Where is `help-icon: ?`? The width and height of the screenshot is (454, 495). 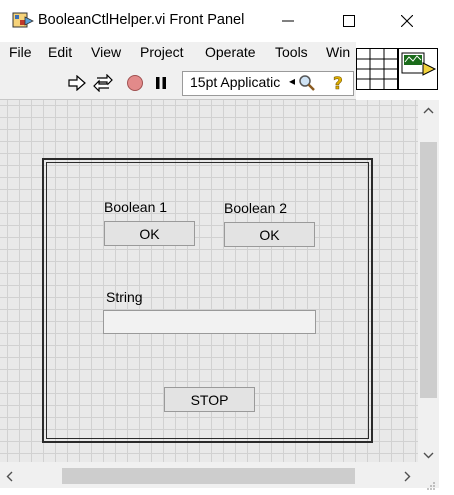 help-icon: ? is located at coordinates (340, 83).